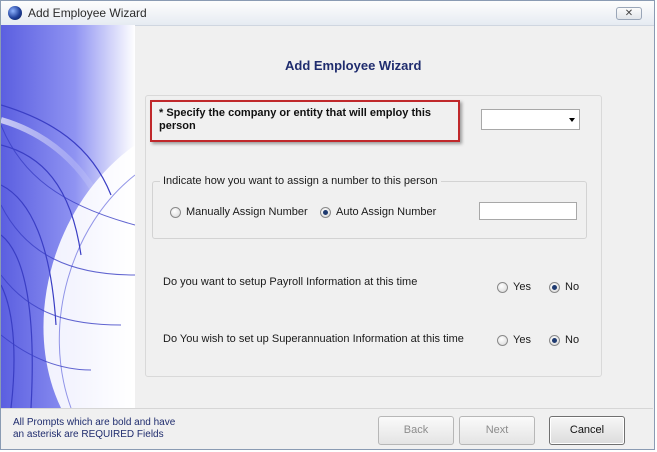 The image size is (657, 452). What do you see at coordinates (554, 340) in the screenshot?
I see `super-no-radio` at bounding box center [554, 340].